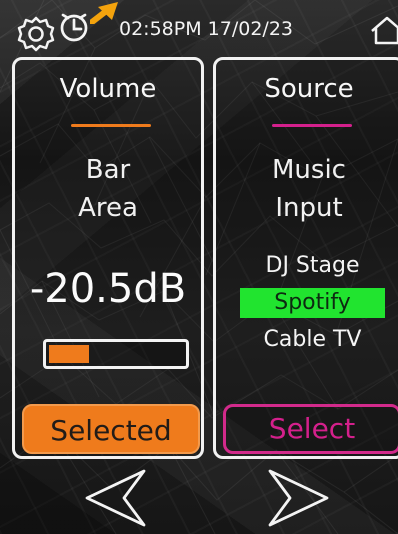  What do you see at coordinates (108, 89) in the screenshot?
I see `volume-title: Volume` at bounding box center [108, 89].